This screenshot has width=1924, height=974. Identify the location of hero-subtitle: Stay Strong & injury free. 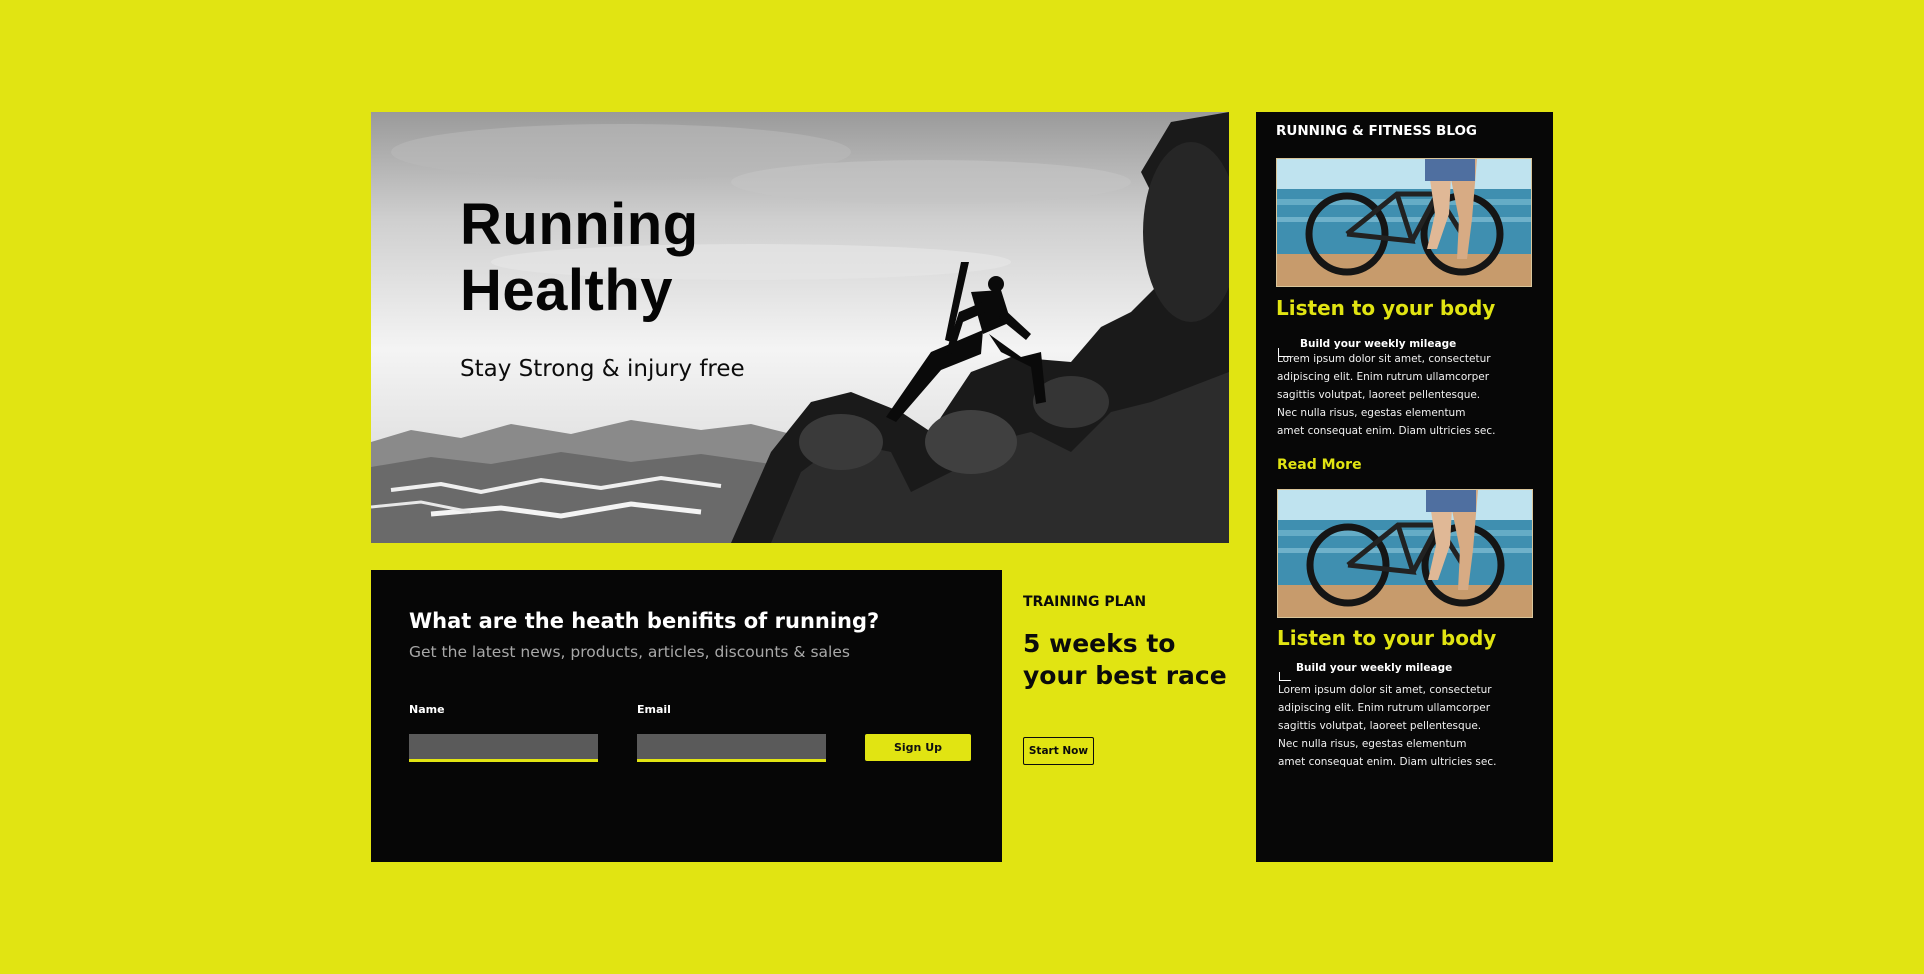
(602, 369).